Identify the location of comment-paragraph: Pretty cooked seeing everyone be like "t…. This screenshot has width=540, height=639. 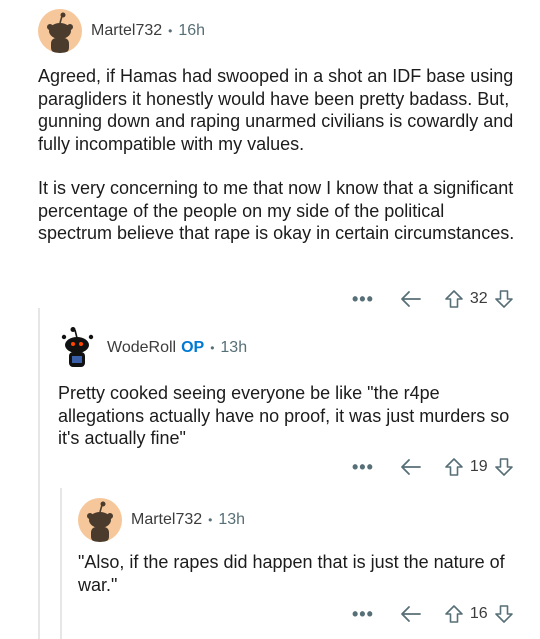
(284, 415).